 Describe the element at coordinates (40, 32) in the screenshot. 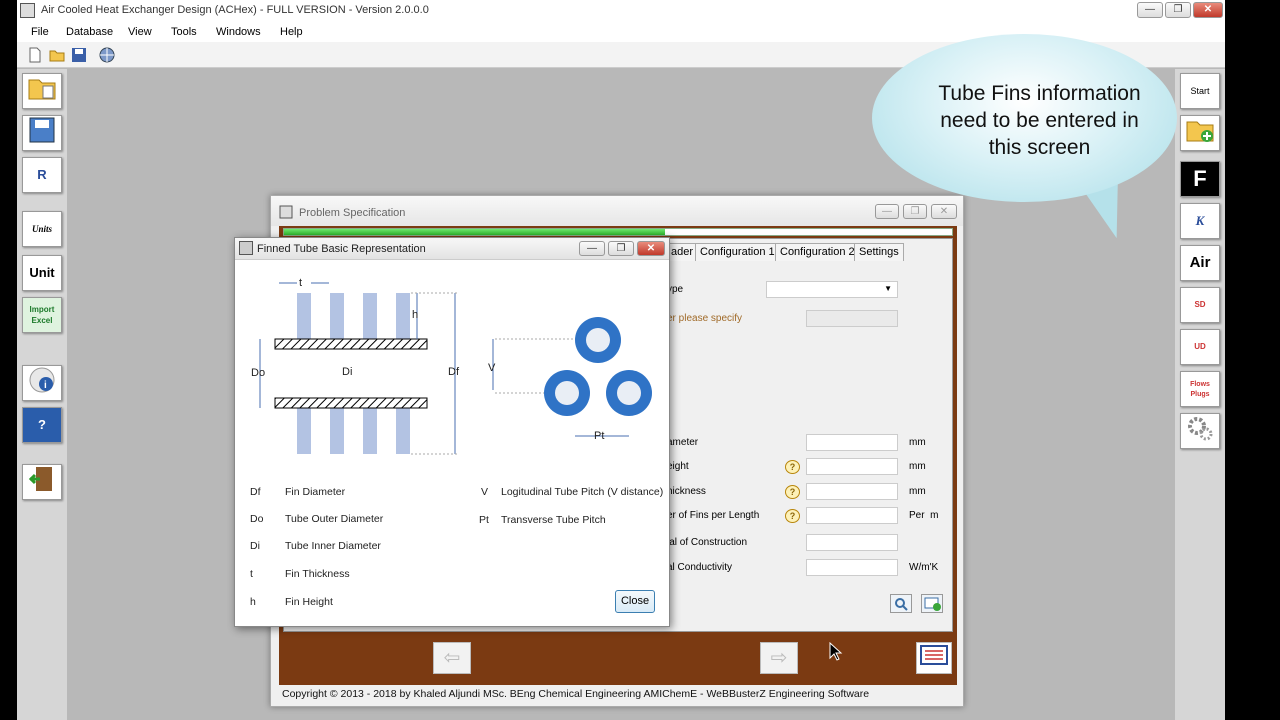

I see `menu-file: File` at that location.